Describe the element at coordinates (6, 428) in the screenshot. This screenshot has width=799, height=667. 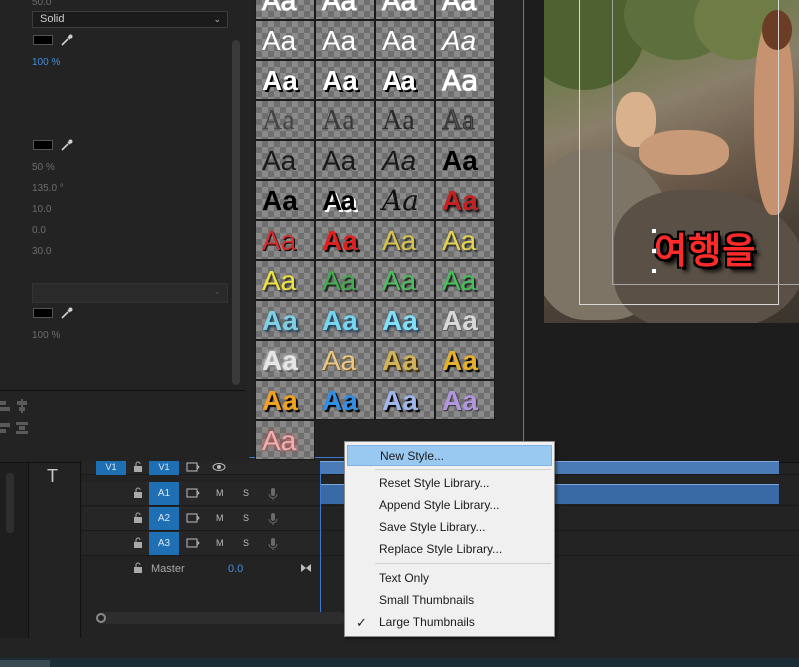
I see `distribute-icon` at that location.